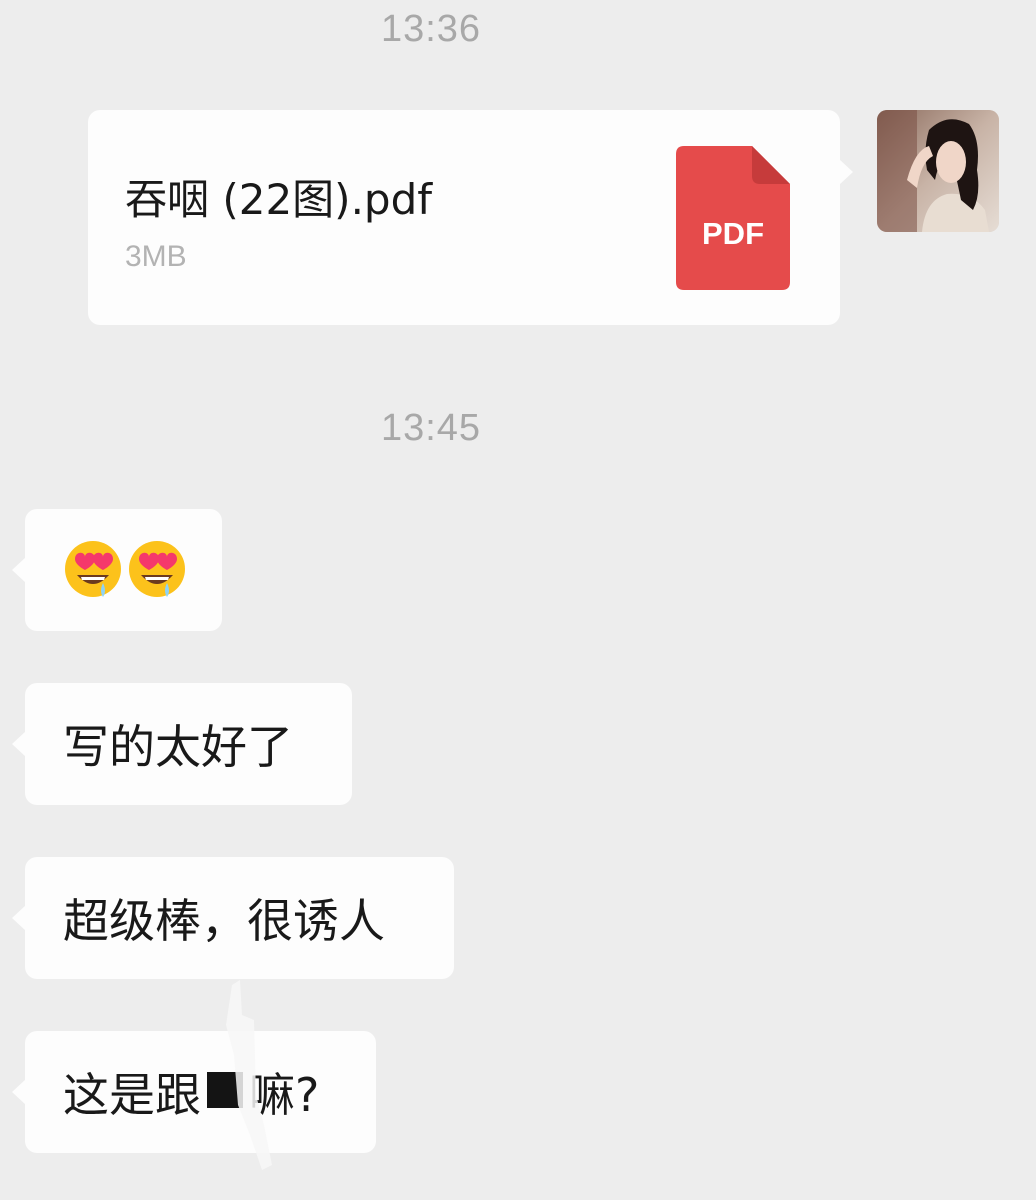 This screenshot has height=1200, width=1036. Describe the element at coordinates (224, 921) in the screenshot. I see `message-text: 超级棒，很诱人` at that location.